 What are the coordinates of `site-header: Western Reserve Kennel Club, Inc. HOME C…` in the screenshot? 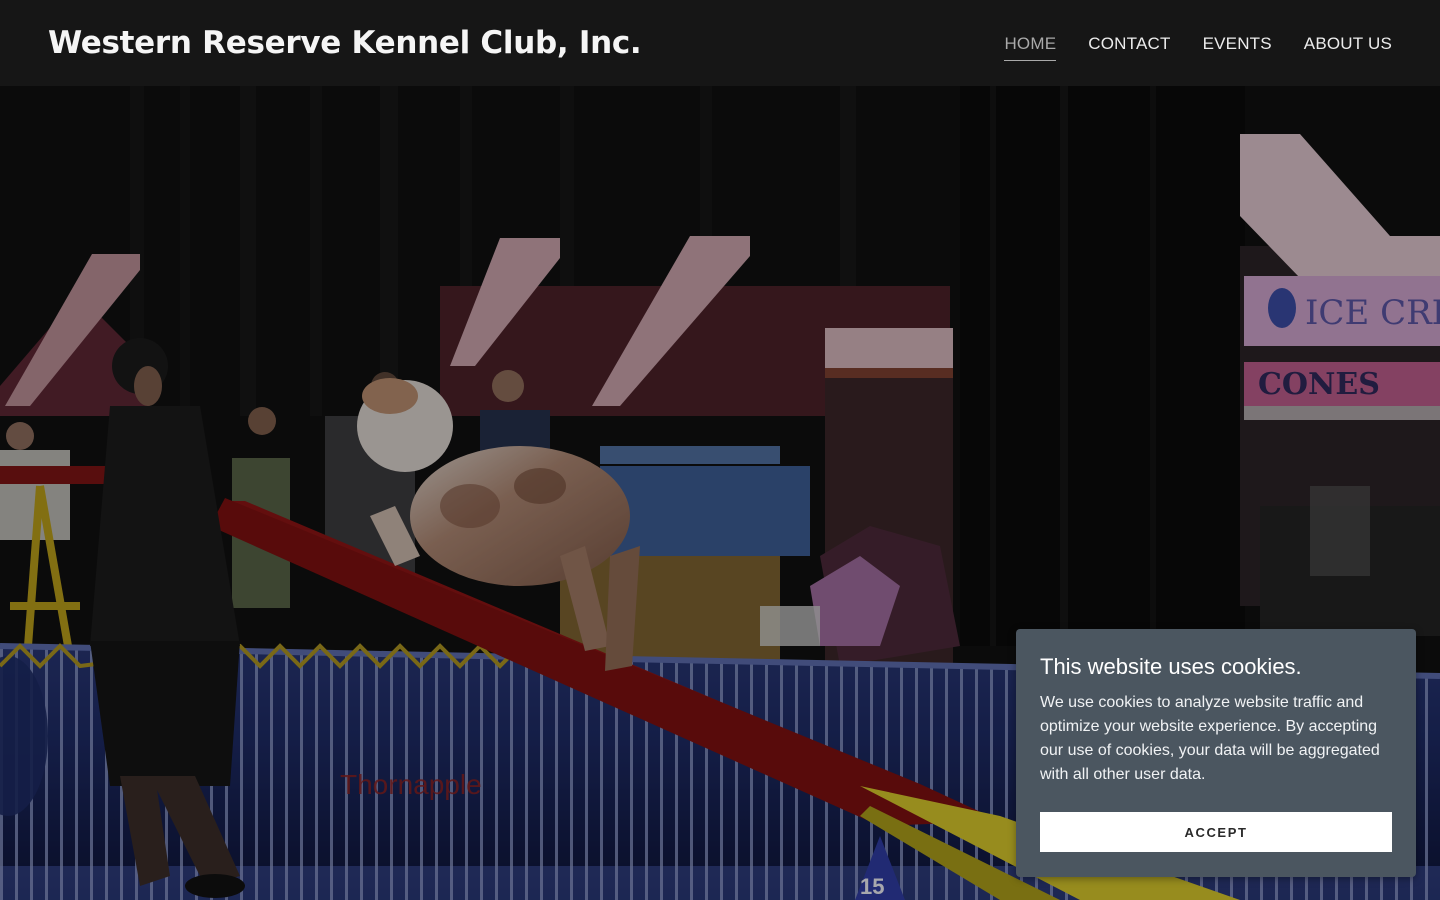 It's located at (720, 43).